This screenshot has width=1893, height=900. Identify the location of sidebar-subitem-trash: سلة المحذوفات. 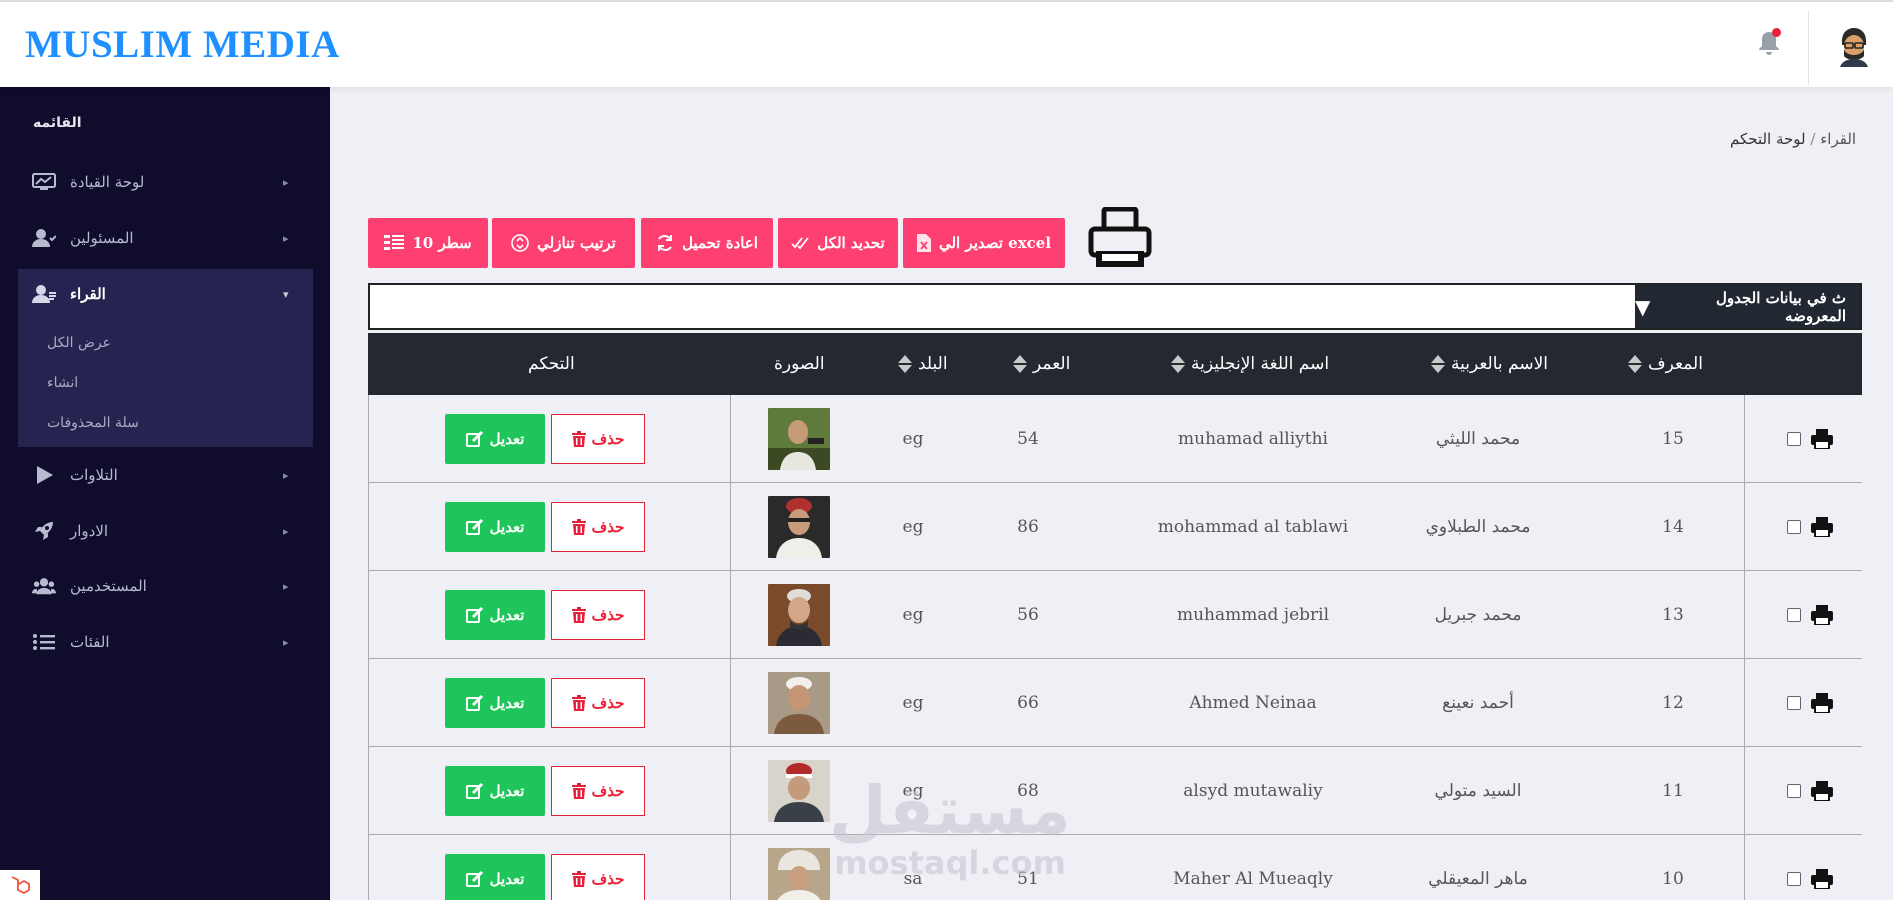
(93, 423).